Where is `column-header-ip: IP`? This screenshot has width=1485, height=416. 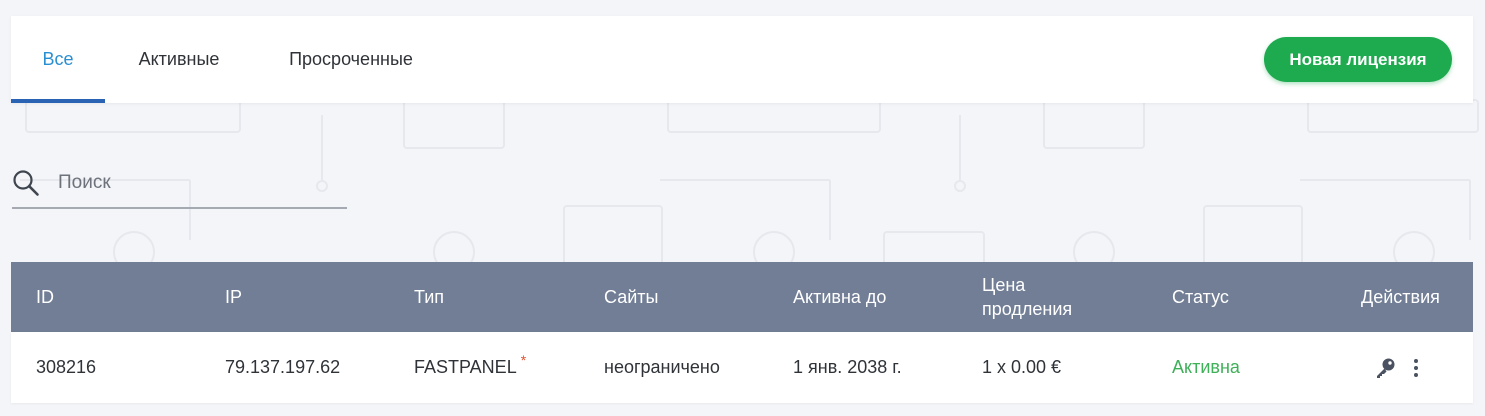
column-header-ip: IP is located at coordinates (233, 297).